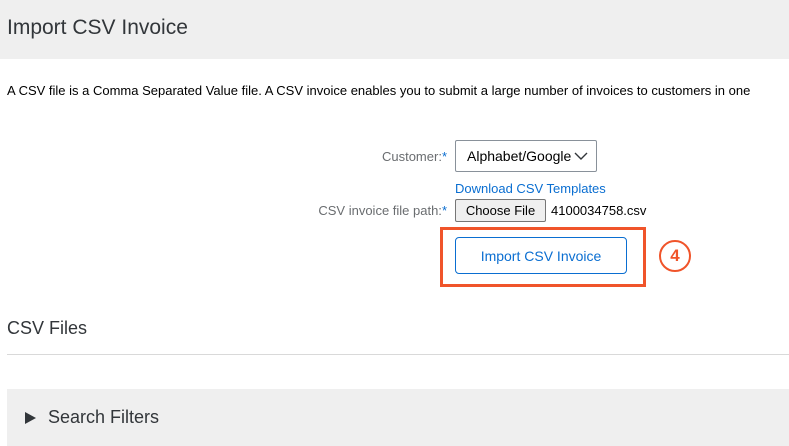  I want to click on customer-select: Alphabet/Google, so click(526, 156).